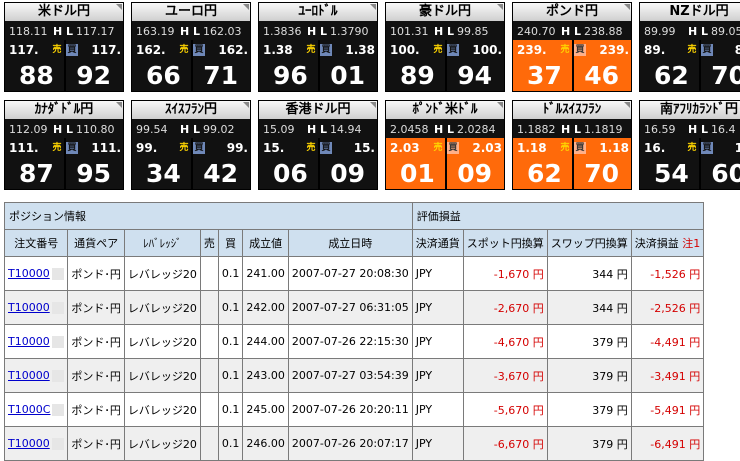  What do you see at coordinates (95, 129) in the screenshot?
I see `low-value: 110.80` at bounding box center [95, 129].